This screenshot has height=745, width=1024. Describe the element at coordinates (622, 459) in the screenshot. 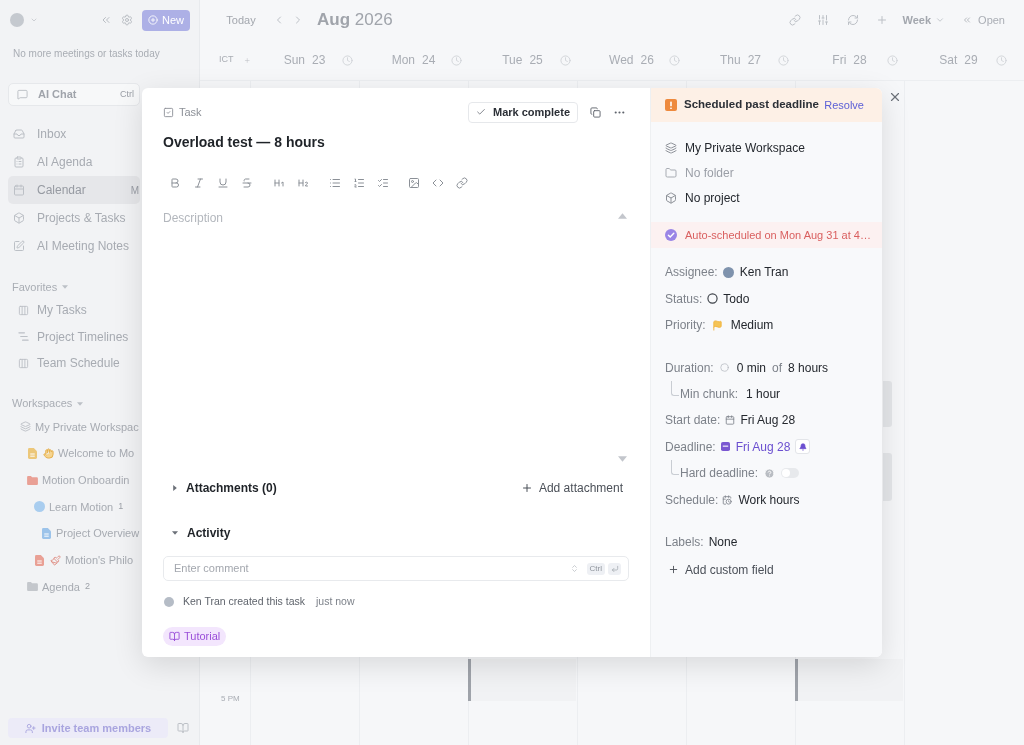

I see `scroll-down-arrow-icon` at that location.